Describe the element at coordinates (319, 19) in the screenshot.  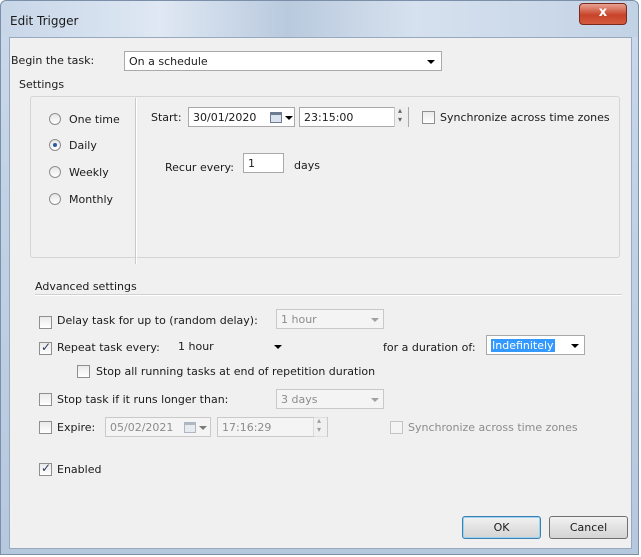
I see `title-bar: Edit Trigger x` at that location.